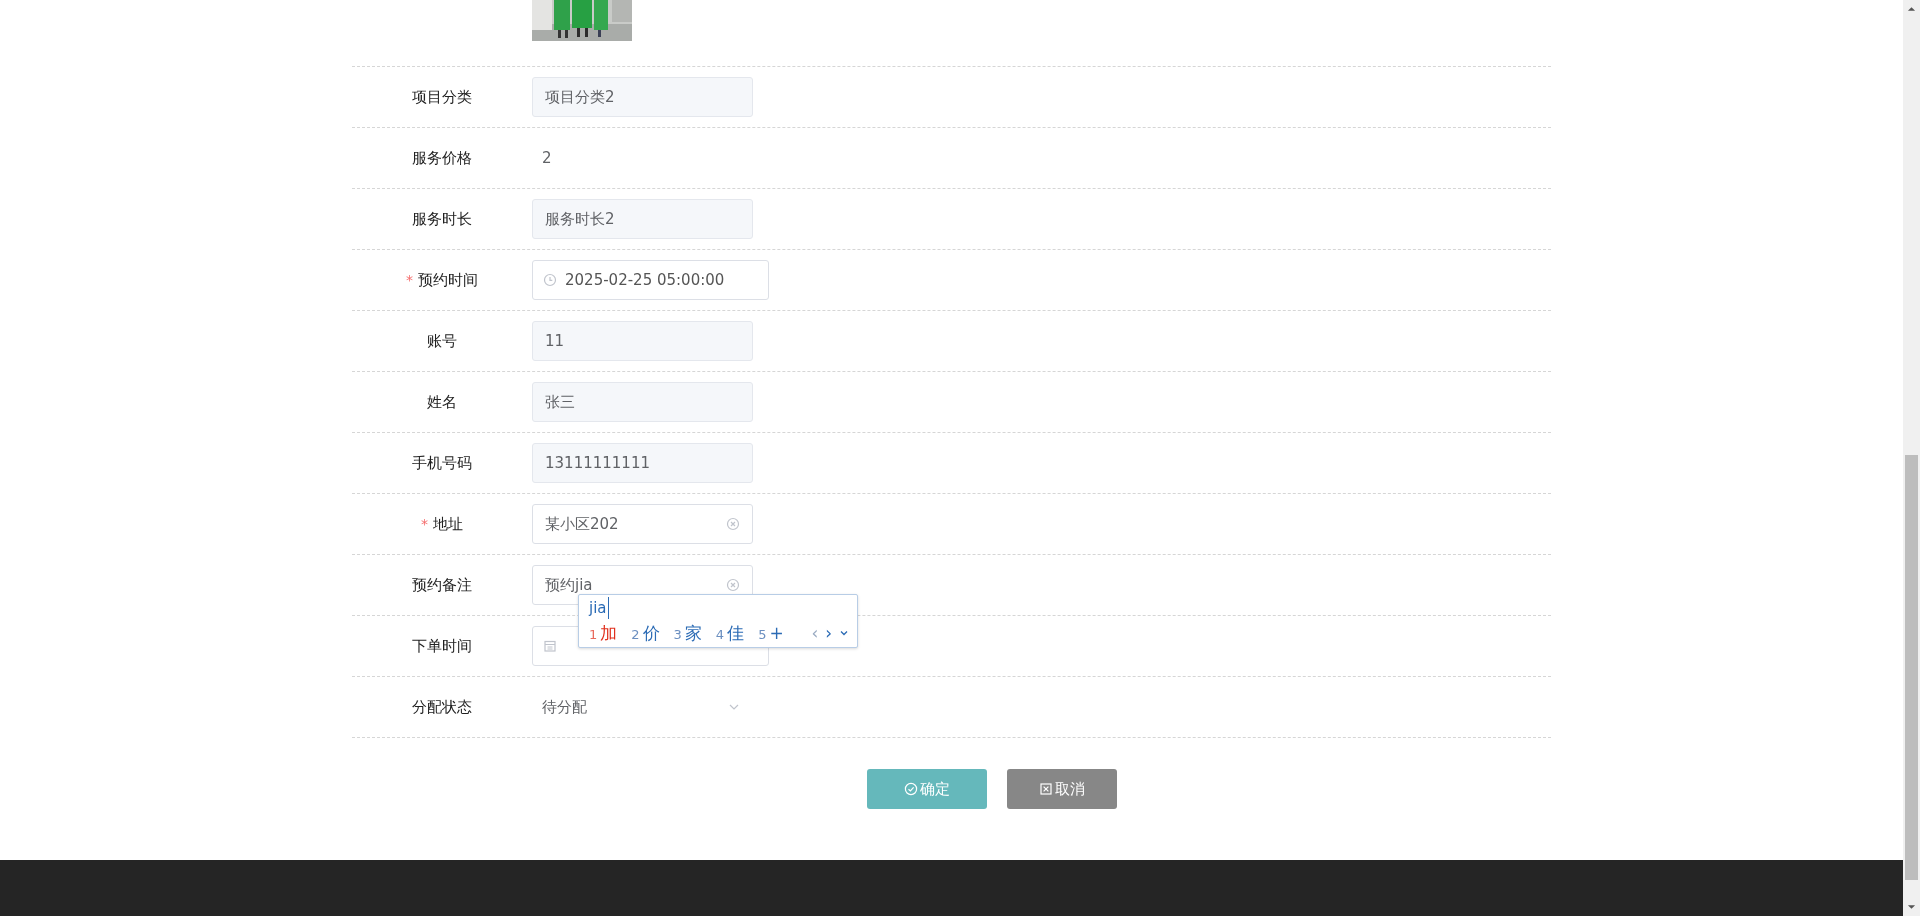 The height and width of the screenshot is (916, 1920). I want to click on field-label: 分配状态, so click(442, 707).